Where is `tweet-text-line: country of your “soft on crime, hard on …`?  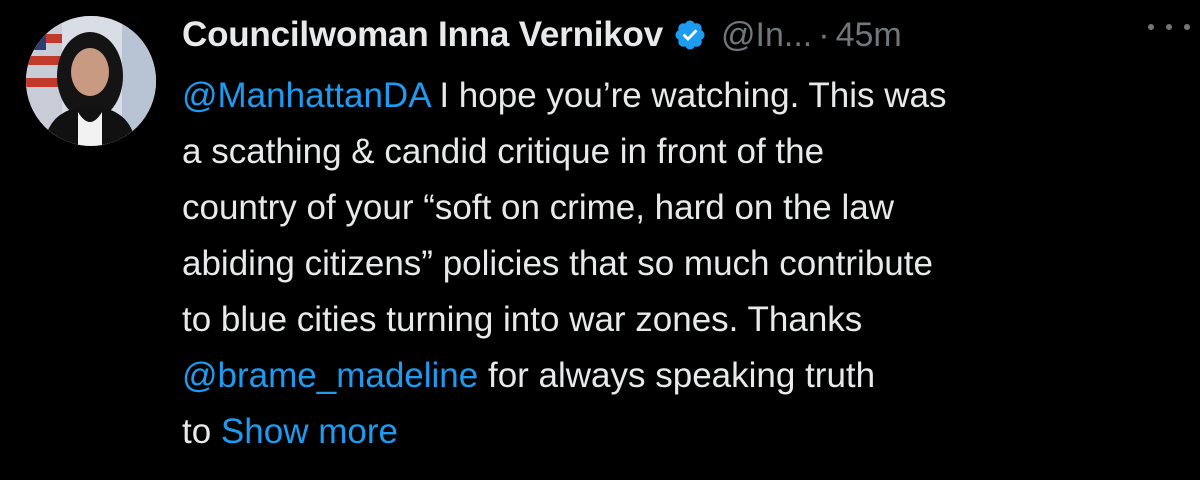 tweet-text-line: country of your “soft on crime, hard on … is located at coordinates (538, 207).